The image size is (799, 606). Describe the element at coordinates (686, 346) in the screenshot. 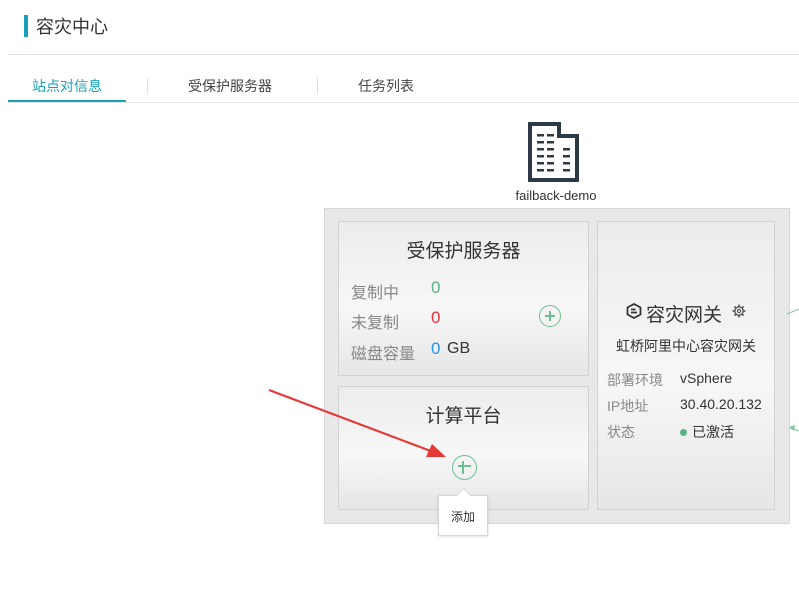

I see `gateway-name: 虹桥阿里中心容灾网关` at that location.